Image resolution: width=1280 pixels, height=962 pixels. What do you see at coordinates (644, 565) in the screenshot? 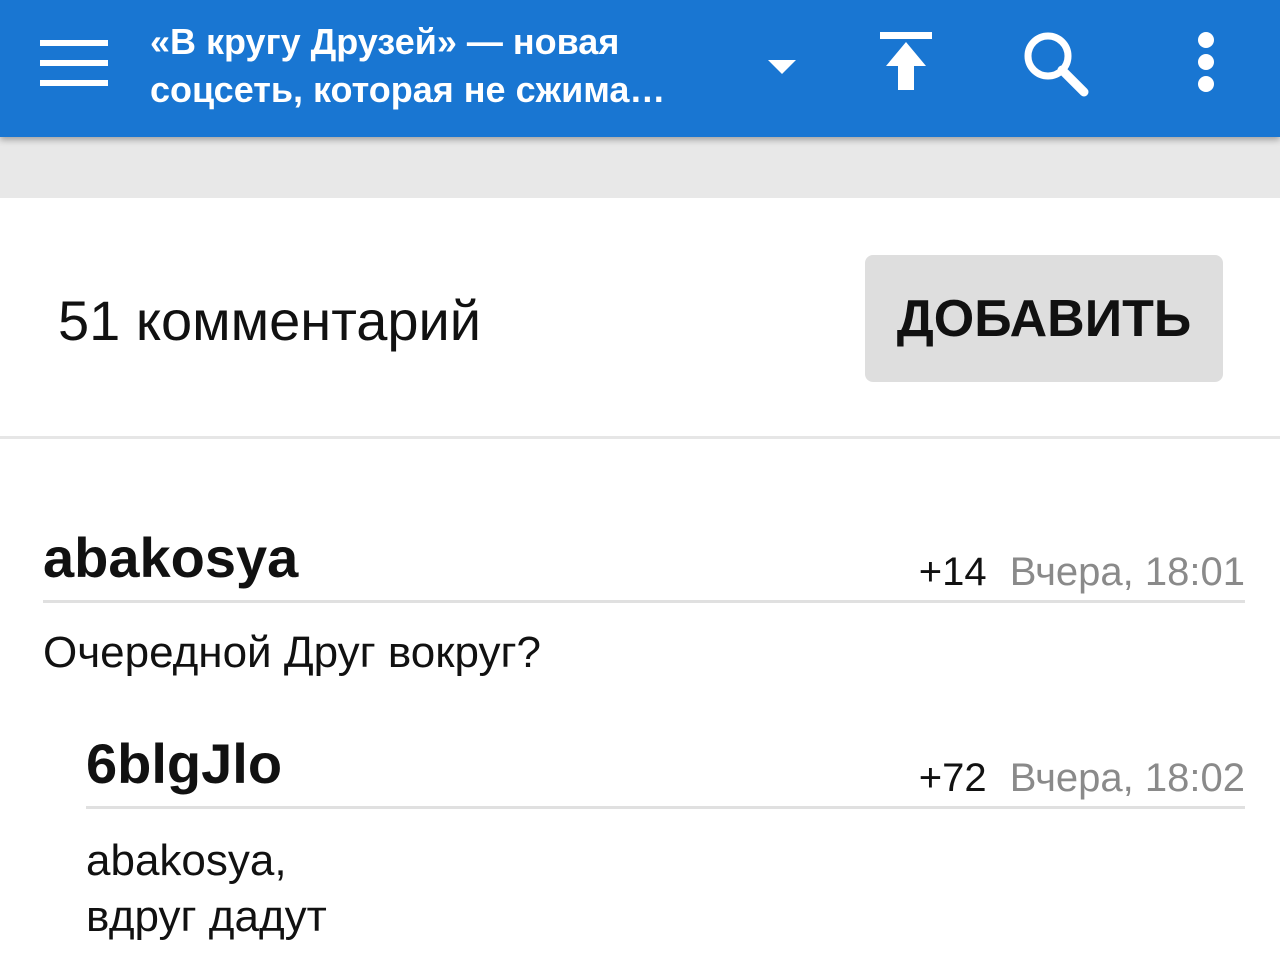
I see `comment-header: abakosya +14 Вчера, 18:01` at bounding box center [644, 565].